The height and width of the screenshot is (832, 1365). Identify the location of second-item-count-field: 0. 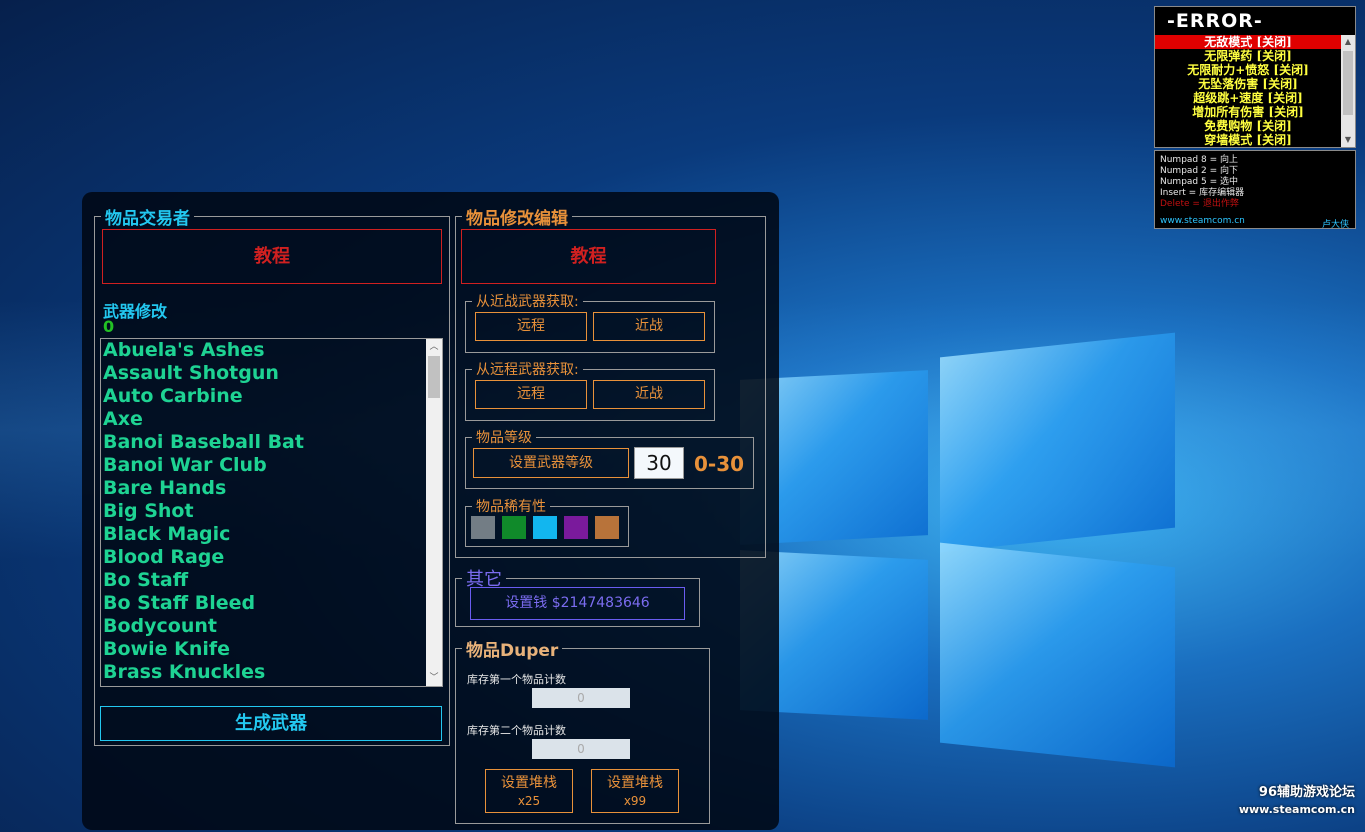
(581, 749).